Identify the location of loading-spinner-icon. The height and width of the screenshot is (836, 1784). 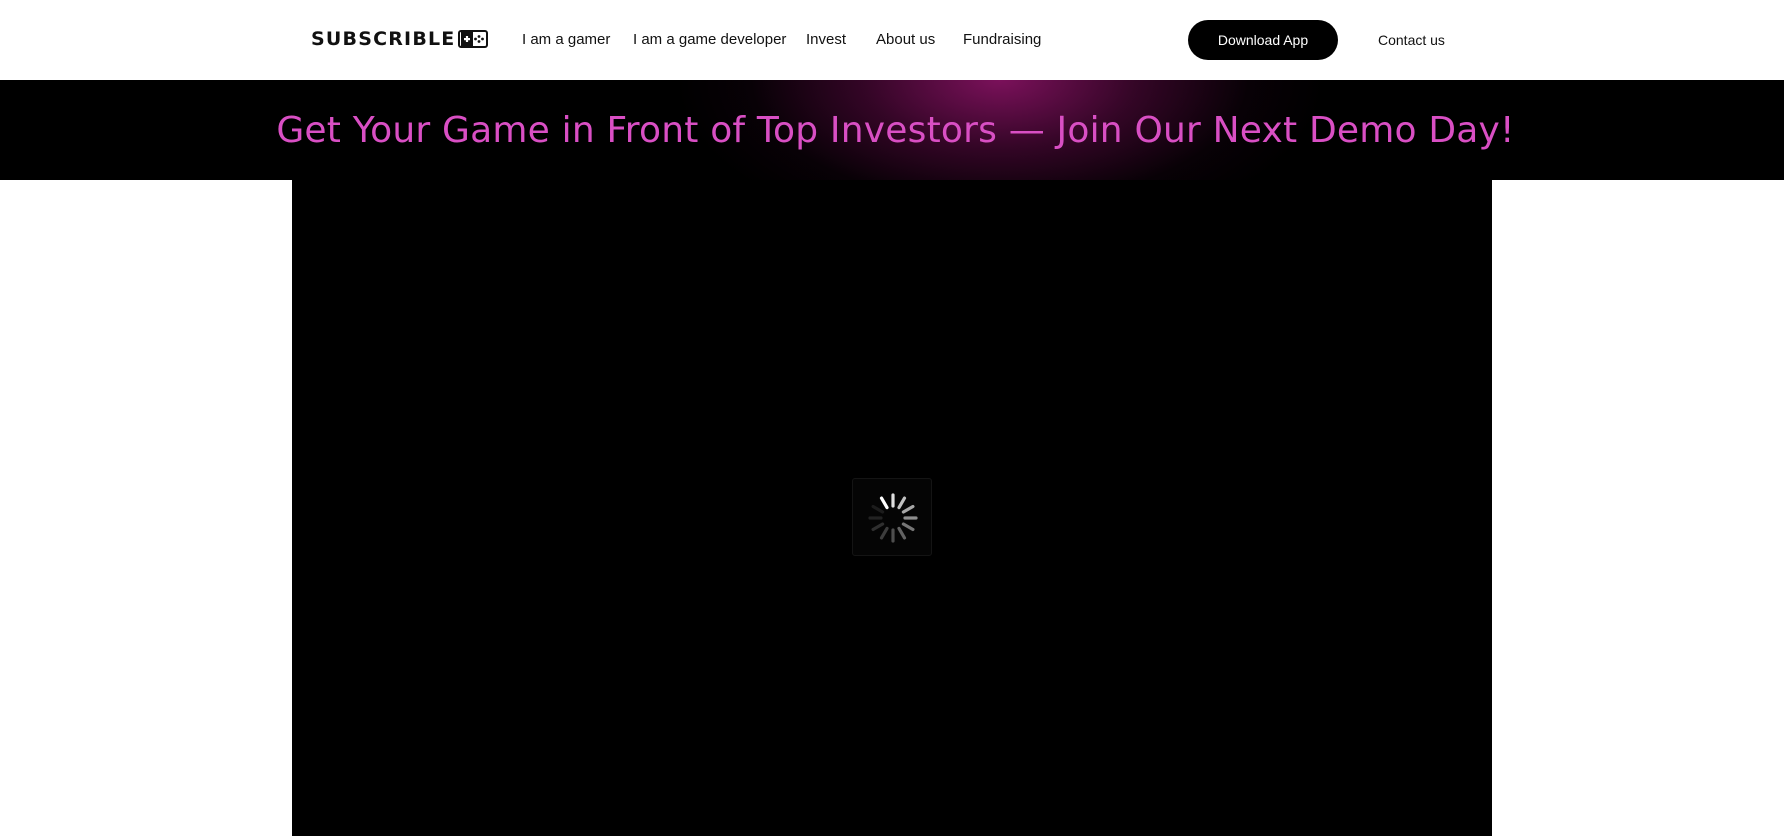
(893, 518).